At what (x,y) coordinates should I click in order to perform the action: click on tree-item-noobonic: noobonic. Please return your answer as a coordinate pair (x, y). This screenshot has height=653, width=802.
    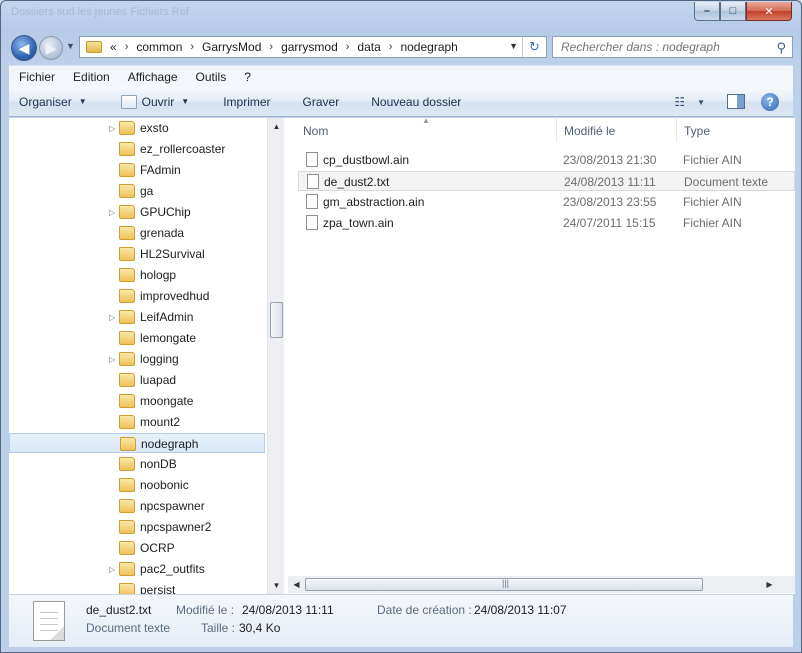
    Looking at the image, I should click on (137, 485).